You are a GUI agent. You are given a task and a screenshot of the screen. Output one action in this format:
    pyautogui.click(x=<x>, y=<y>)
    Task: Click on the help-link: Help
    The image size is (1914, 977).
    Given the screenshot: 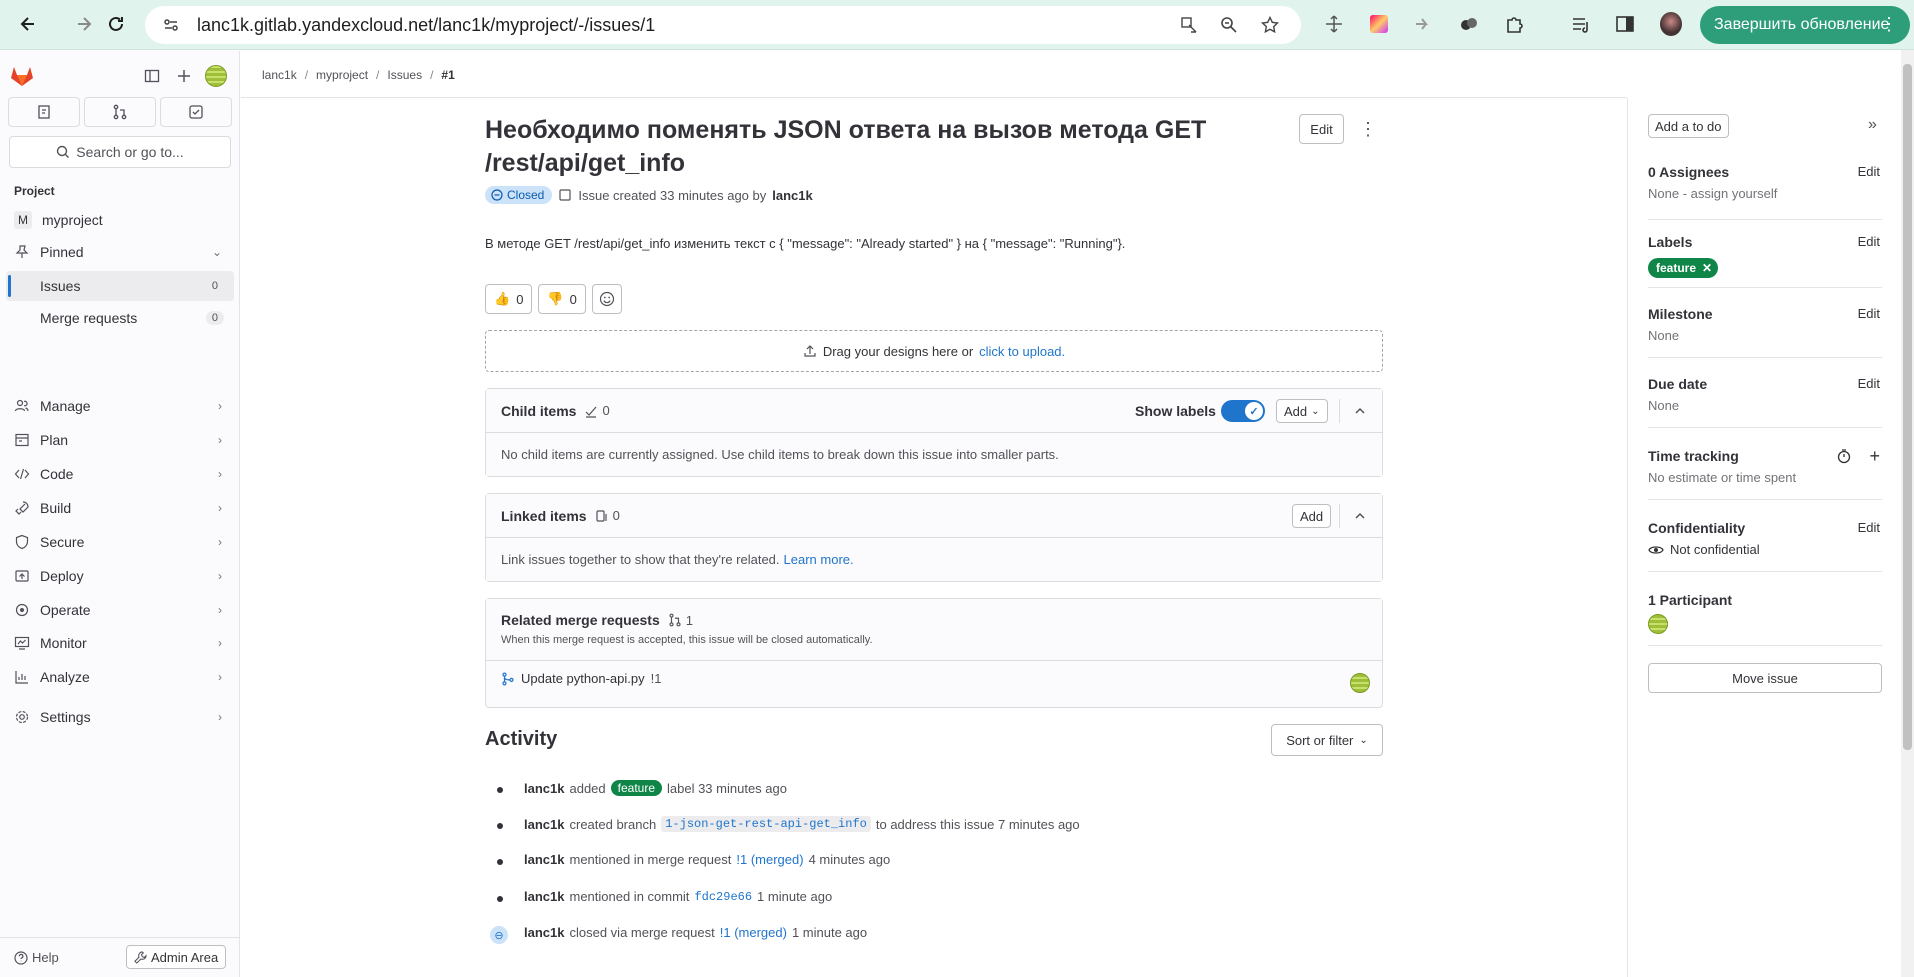 What is the action you would take?
    pyautogui.click(x=36, y=957)
    